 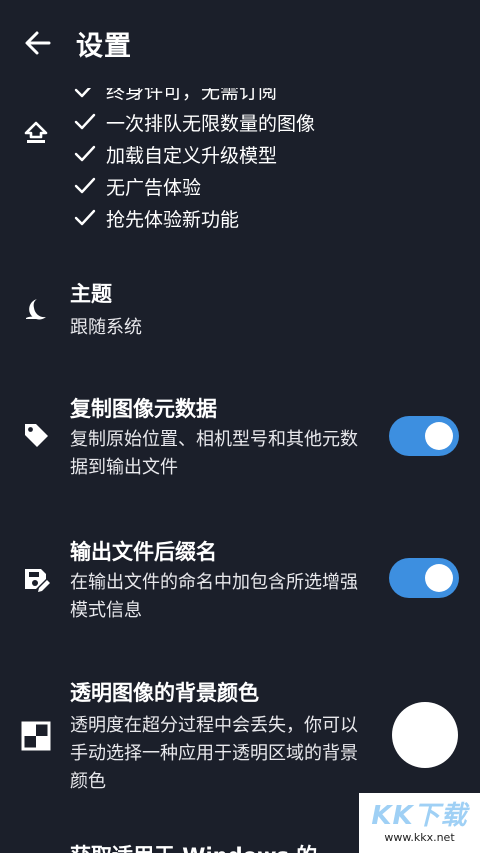 What do you see at coordinates (424, 578) in the screenshot?
I see `output-suffix-toggle` at bounding box center [424, 578].